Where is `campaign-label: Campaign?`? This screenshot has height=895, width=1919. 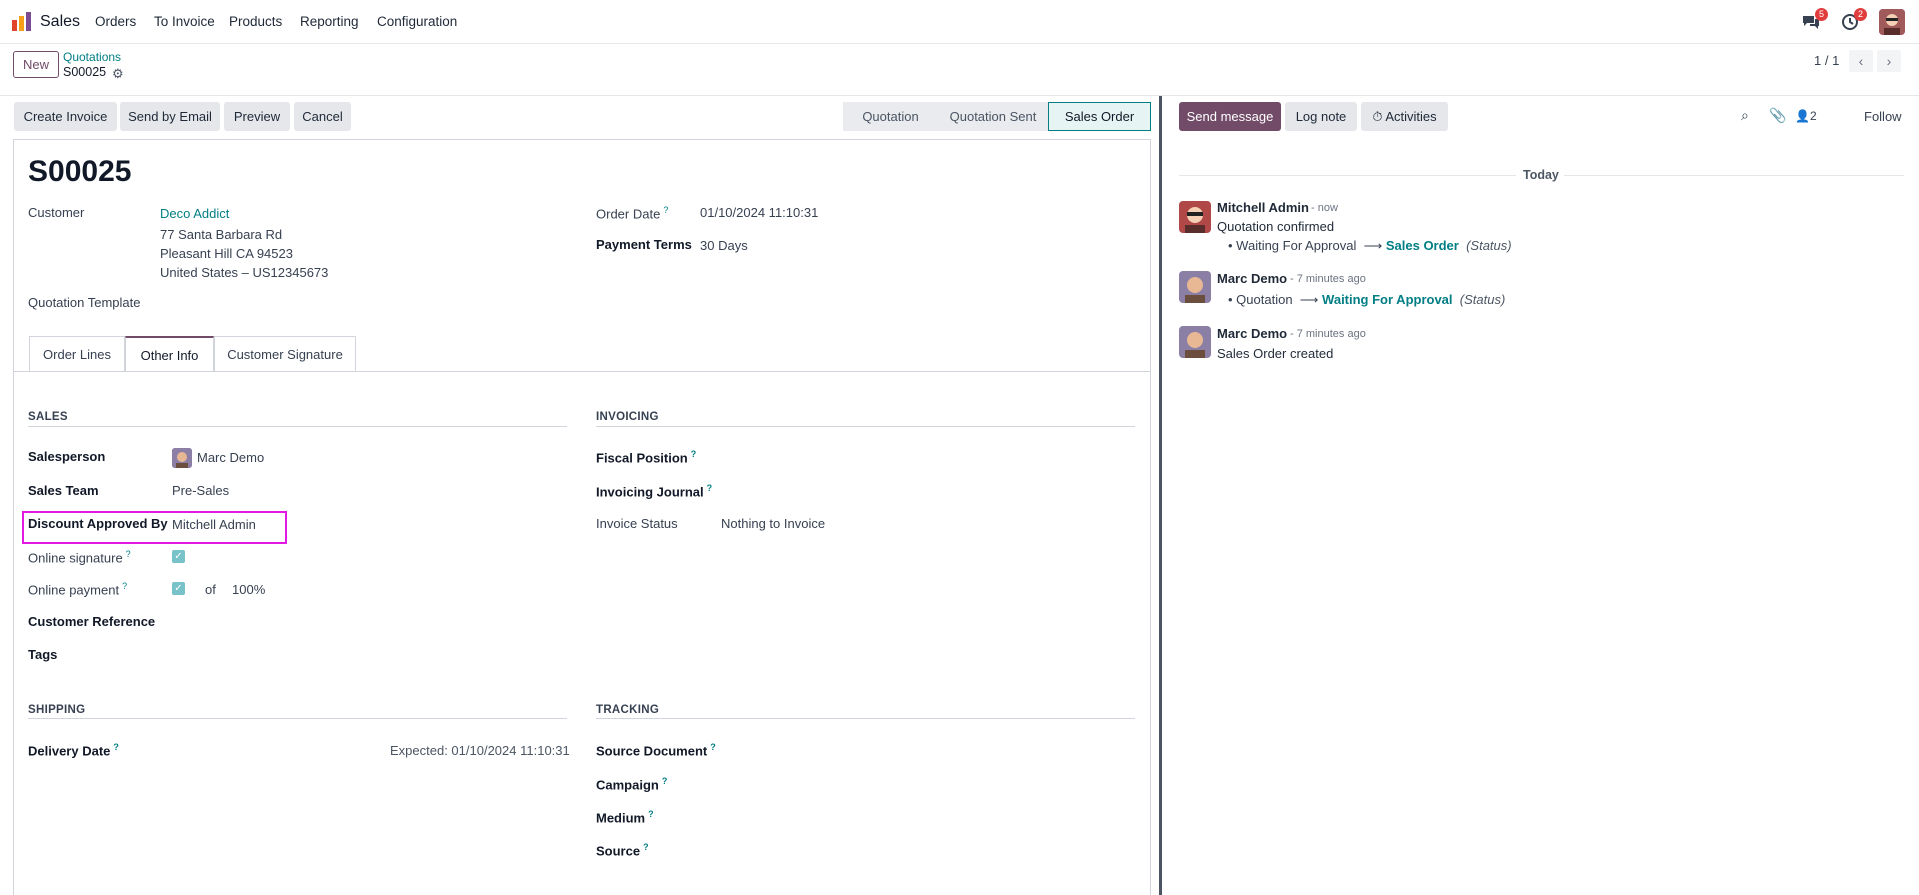 campaign-label: Campaign? is located at coordinates (632, 784).